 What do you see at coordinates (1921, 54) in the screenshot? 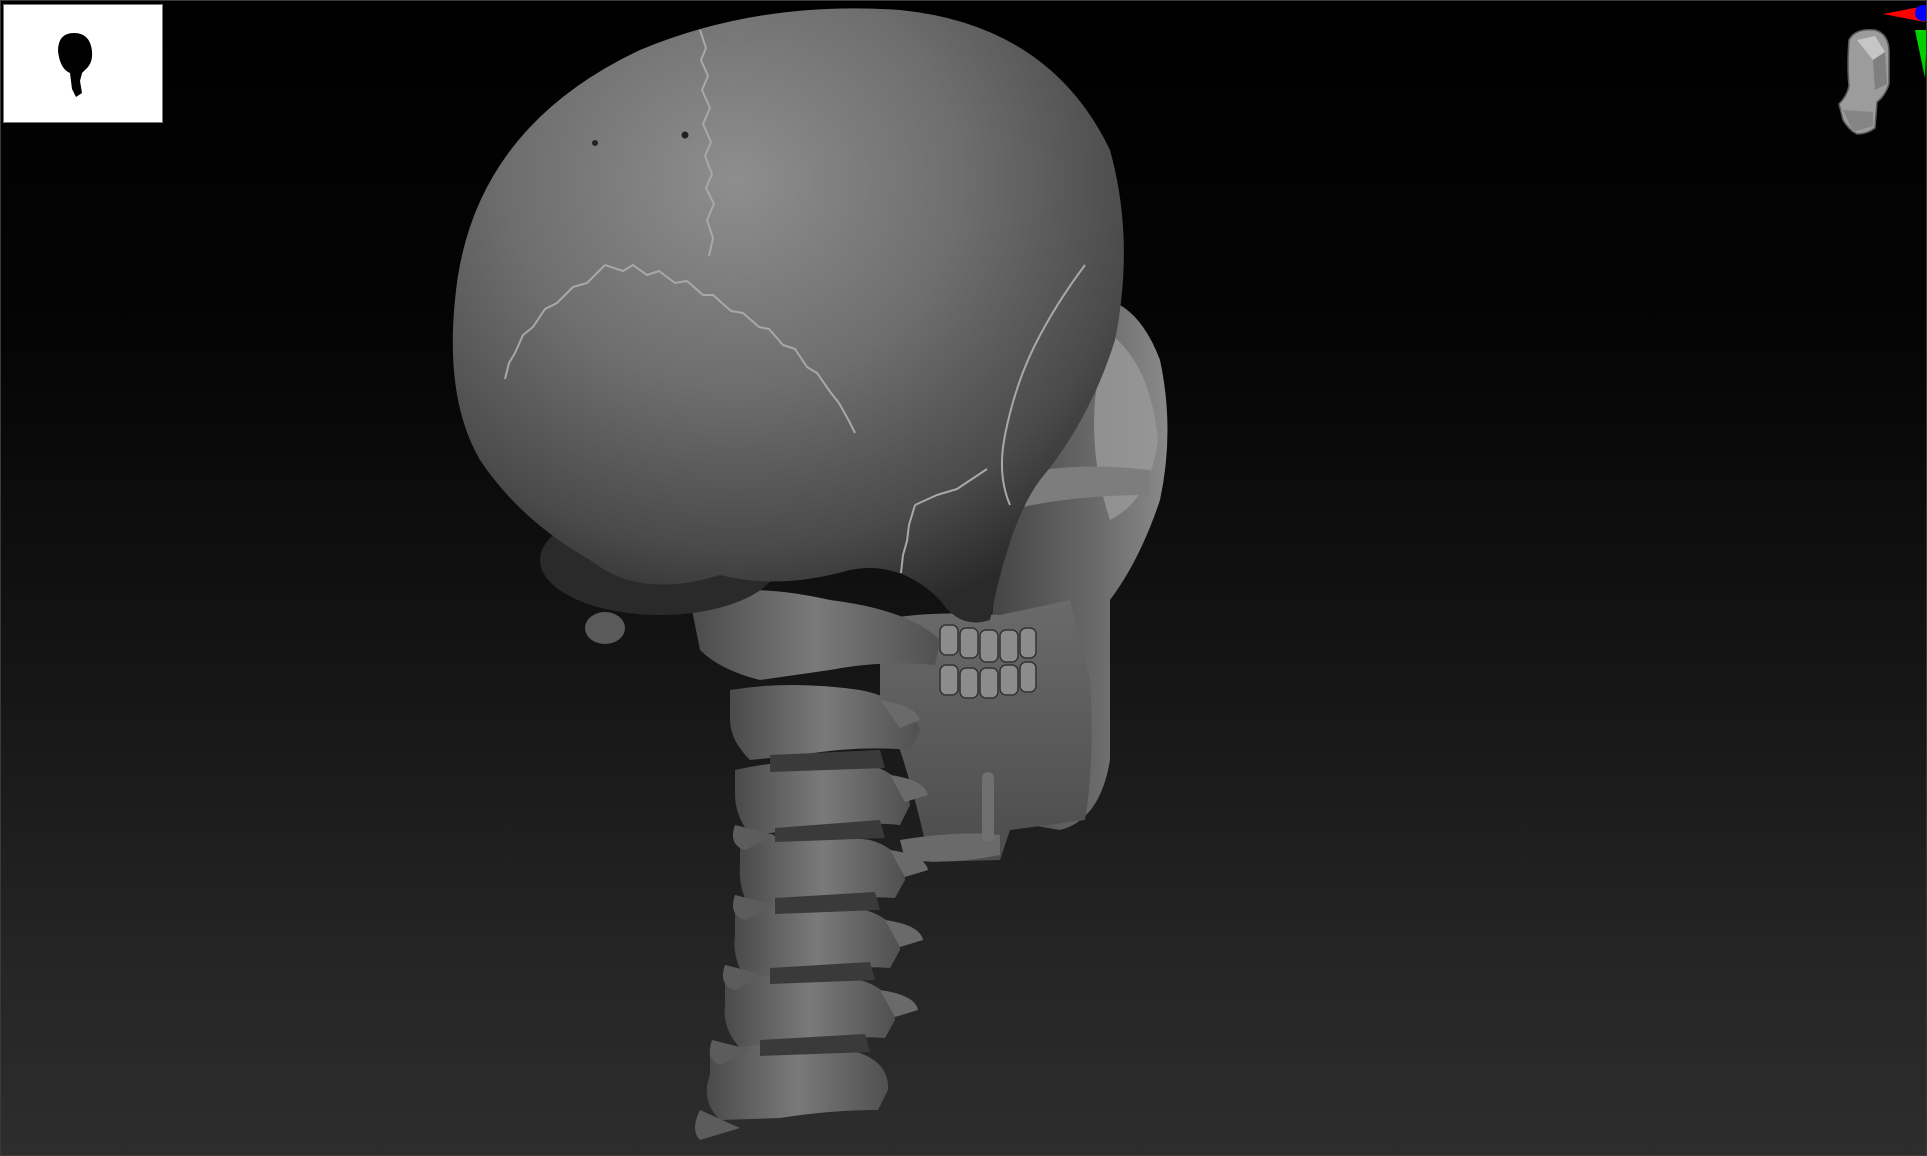
I see `y-axis-arrow` at bounding box center [1921, 54].